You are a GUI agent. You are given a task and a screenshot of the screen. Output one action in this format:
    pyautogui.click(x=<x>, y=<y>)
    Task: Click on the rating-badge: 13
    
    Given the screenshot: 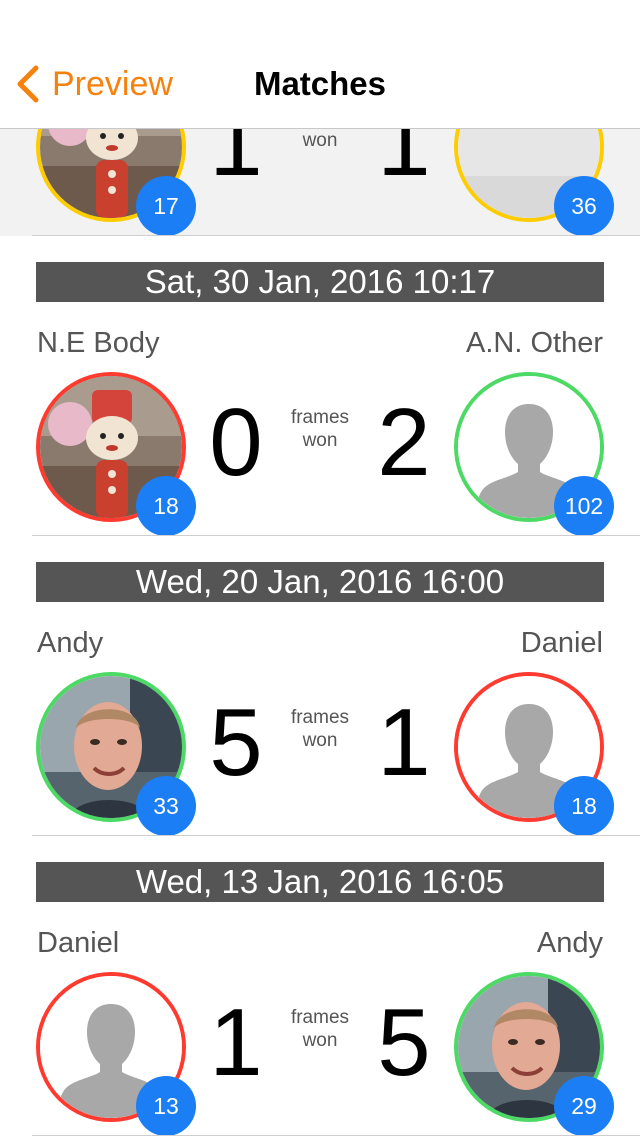 What is the action you would take?
    pyautogui.click(x=166, y=1106)
    